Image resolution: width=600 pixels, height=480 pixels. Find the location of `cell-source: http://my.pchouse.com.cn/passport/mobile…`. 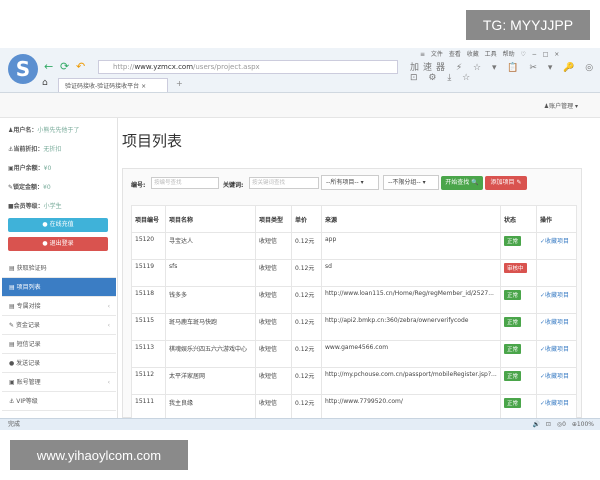

cell-source: http://my.pchouse.com.cn/passport/mobile… is located at coordinates (411, 381).